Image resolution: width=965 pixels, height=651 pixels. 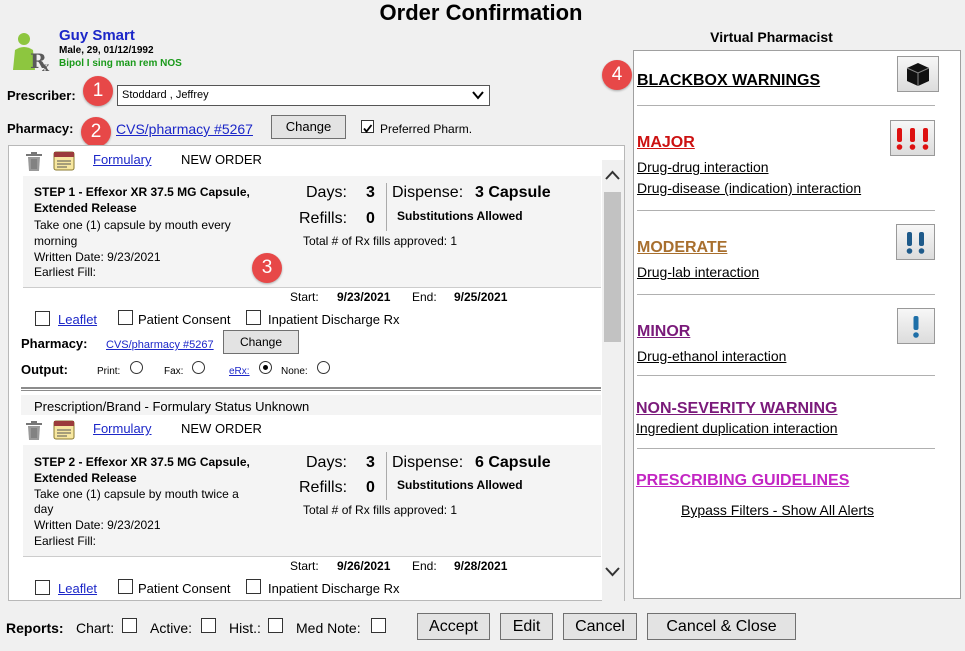 What do you see at coordinates (267, 268) in the screenshot?
I see `callout-badge-3: 3` at bounding box center [267, 268].